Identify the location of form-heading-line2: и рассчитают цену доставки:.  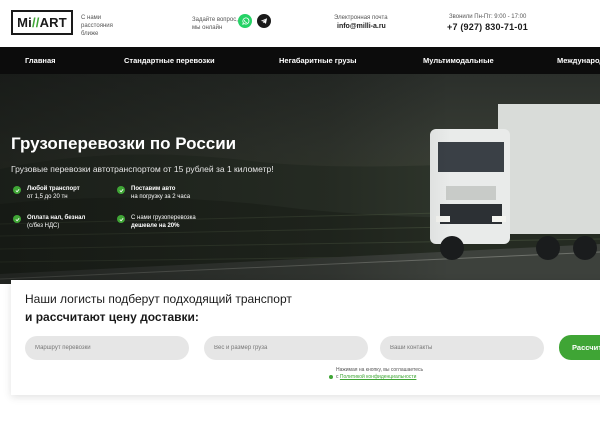
(112, 317).